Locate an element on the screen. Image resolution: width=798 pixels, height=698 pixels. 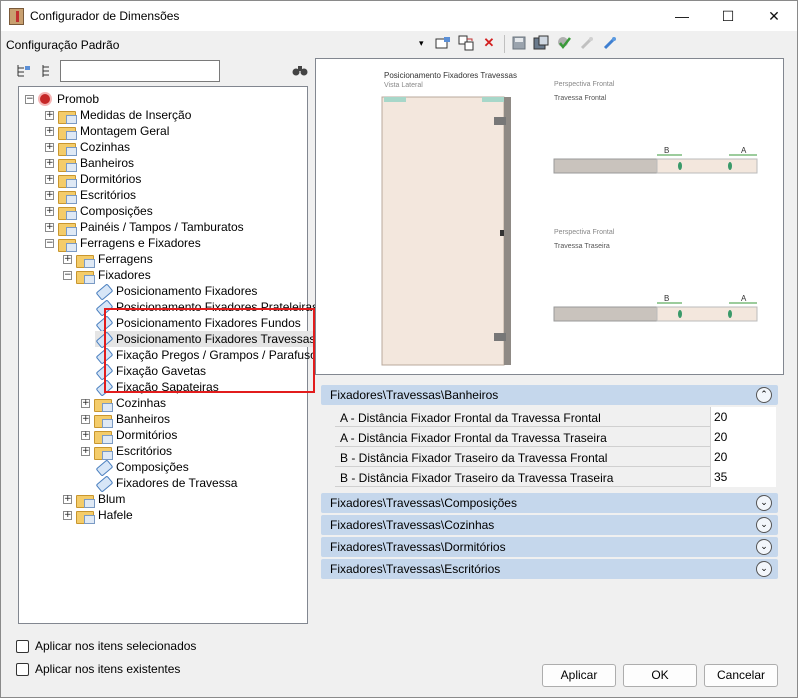
app-icon is located at coordinates (16, 16).